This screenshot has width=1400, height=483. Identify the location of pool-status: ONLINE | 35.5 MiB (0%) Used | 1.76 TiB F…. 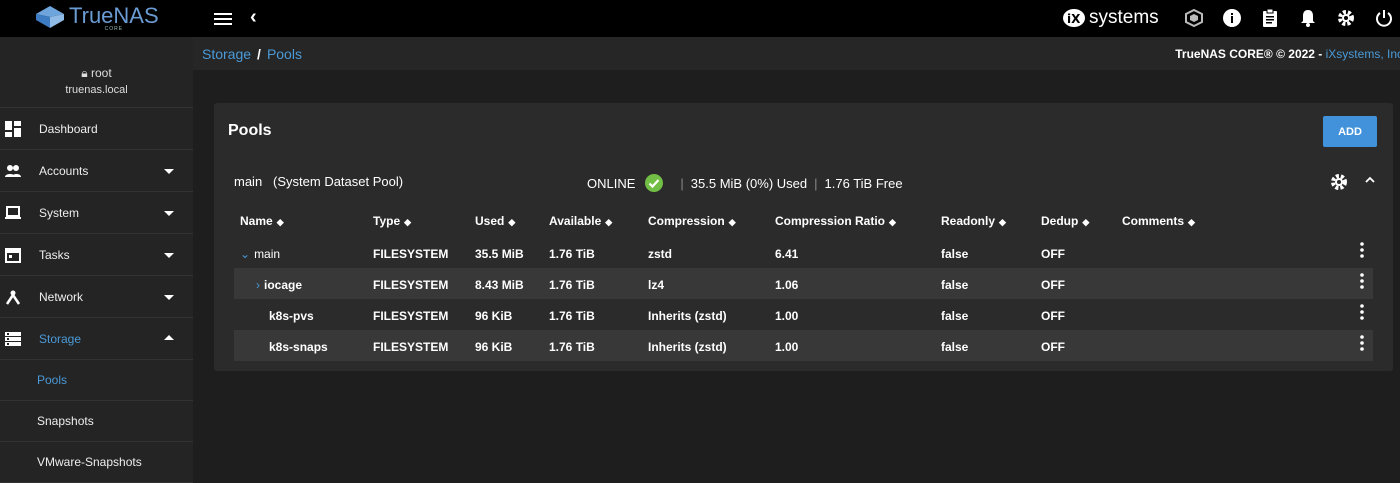
(745, 183).